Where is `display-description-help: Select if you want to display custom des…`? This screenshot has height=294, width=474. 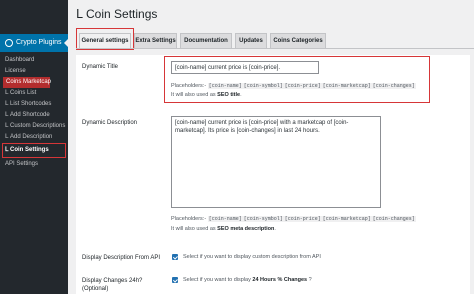 display-description-help: Select if you want to display custom des… is located at coordinates (252, 257).